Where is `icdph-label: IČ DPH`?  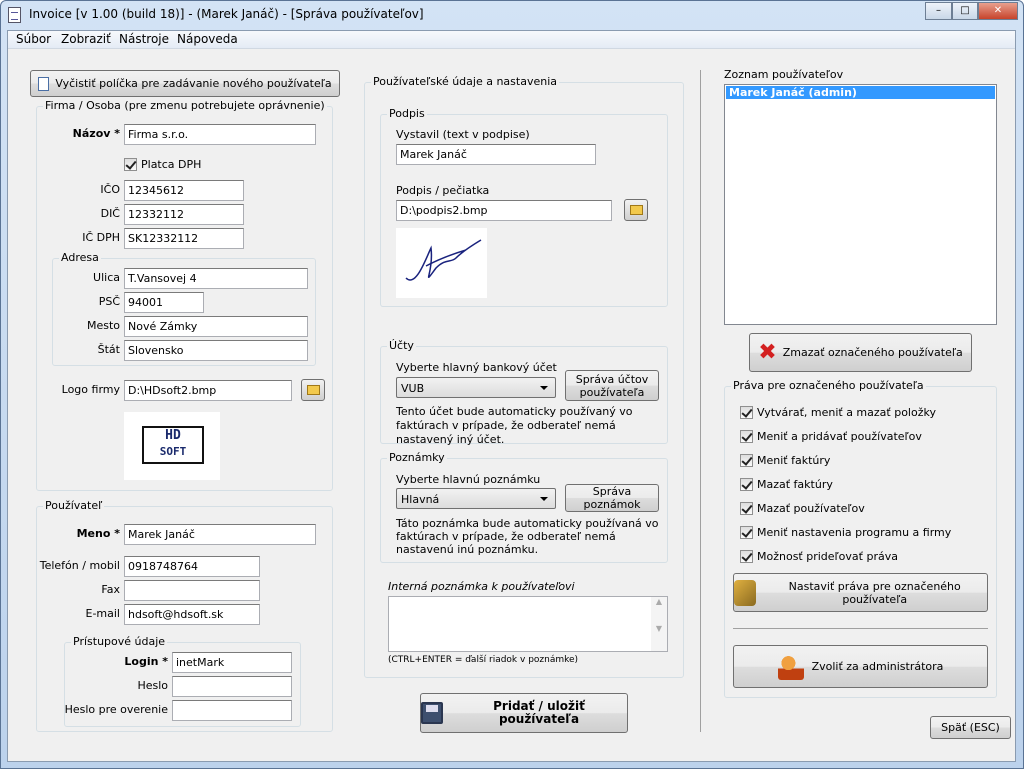 icdph-label: IČ DPH is located at coordinates (101, 237).